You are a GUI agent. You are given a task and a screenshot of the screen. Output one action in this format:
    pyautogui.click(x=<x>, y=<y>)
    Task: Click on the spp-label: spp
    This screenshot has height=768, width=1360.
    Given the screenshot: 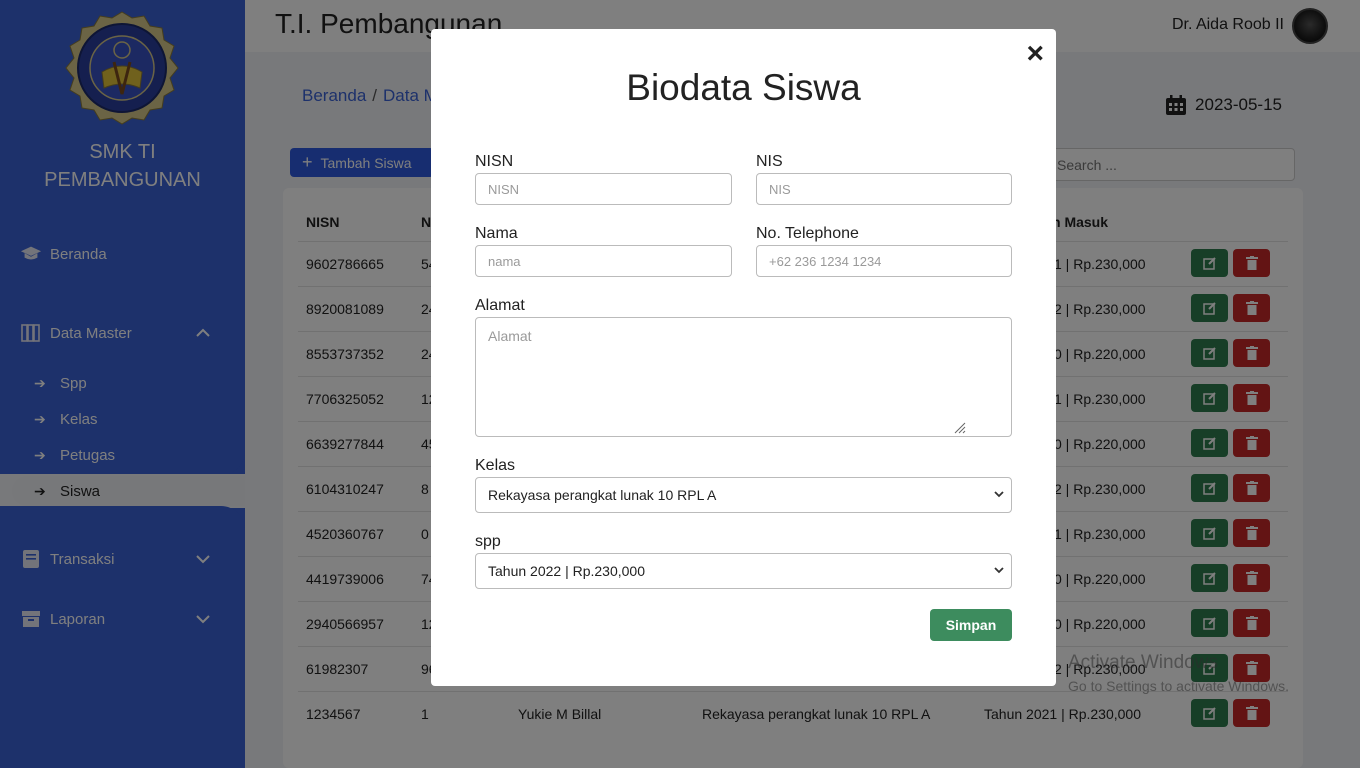 What is the action you would take?
    pyautogui.click(x=488, y=541)
    